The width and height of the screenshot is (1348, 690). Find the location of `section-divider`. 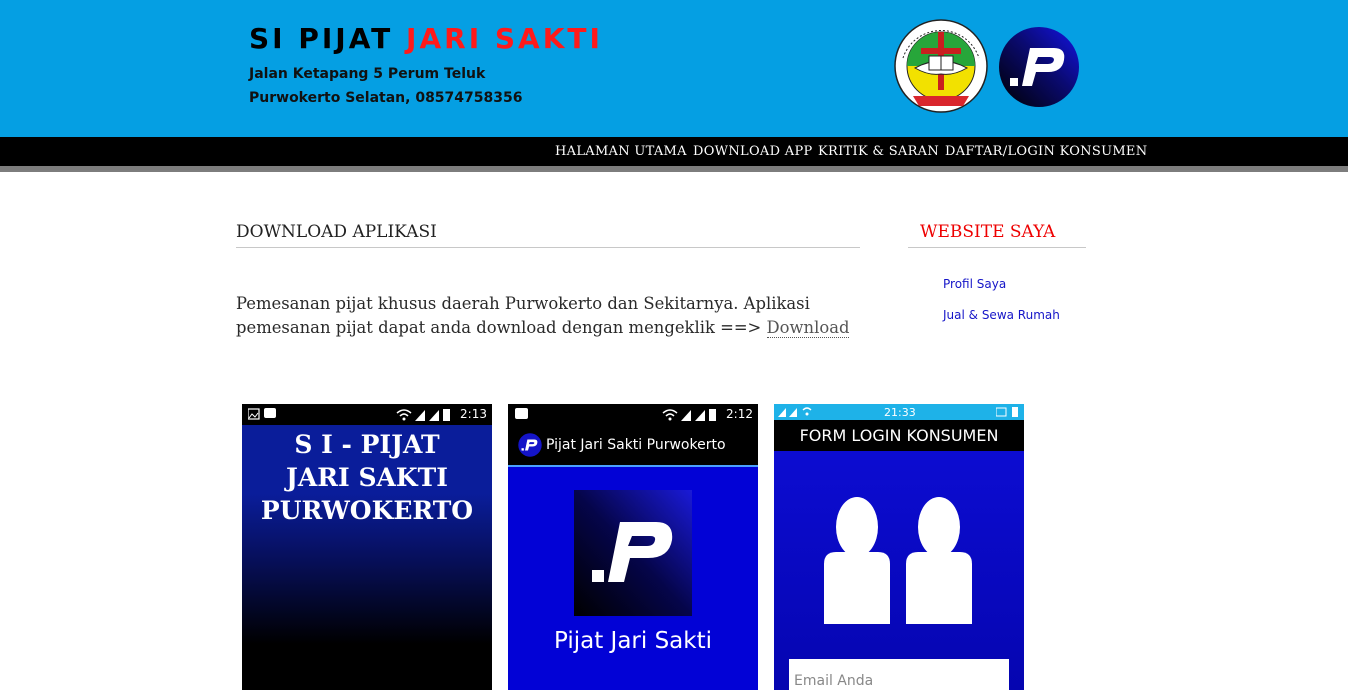

section-divider is located at coordinates (548, 247).